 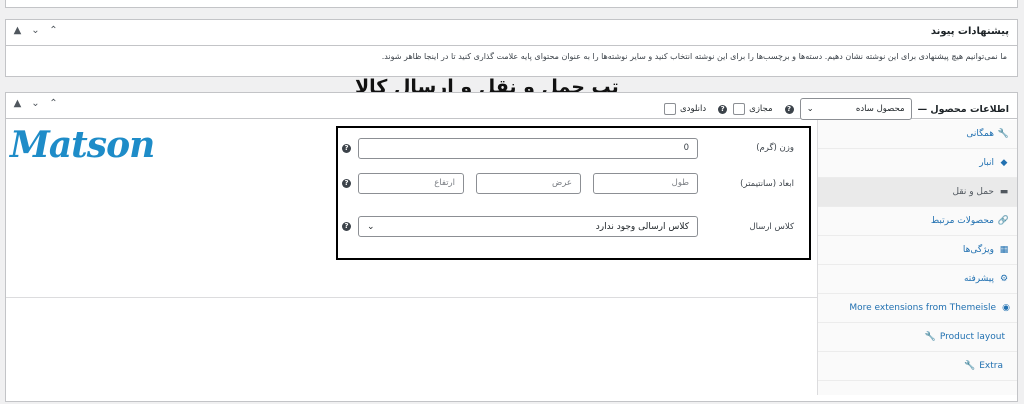 I want to click on tab-label: همگانی, so click(x=980, y=134).